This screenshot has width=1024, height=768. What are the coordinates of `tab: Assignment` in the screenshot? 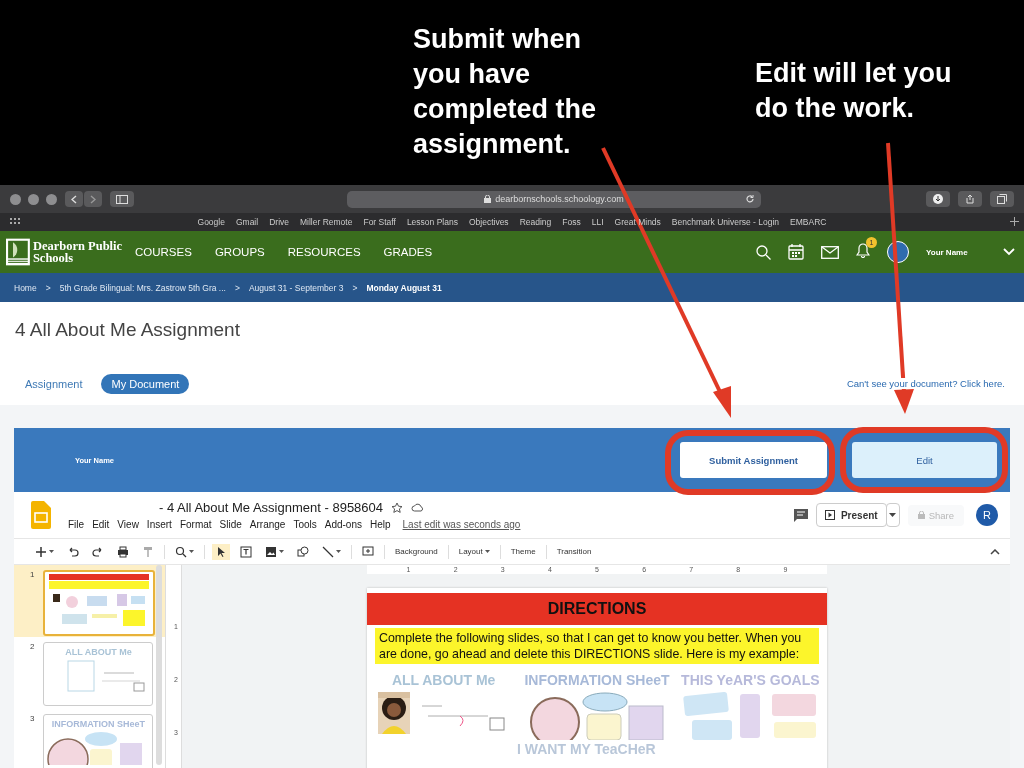 It's located at (54, 383).